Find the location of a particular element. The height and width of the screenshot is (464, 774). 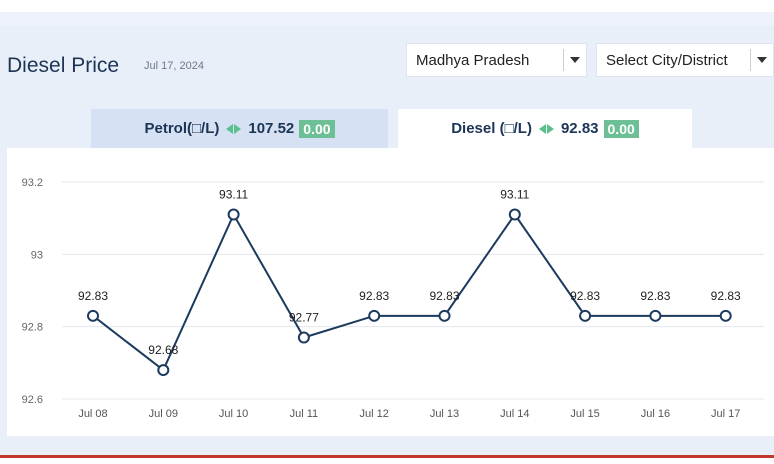

x-tick-label: Jul 10 is located at coordinates (233, 414).